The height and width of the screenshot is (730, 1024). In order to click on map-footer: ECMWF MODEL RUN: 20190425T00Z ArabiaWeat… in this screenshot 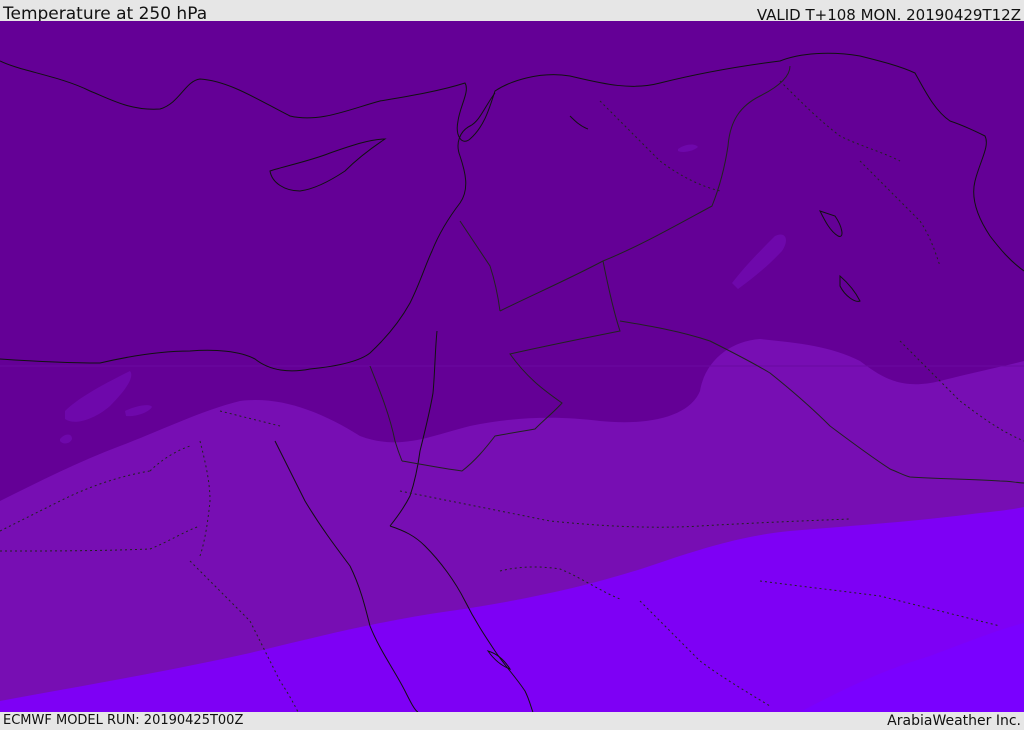, I will do `click(512, 720)`.